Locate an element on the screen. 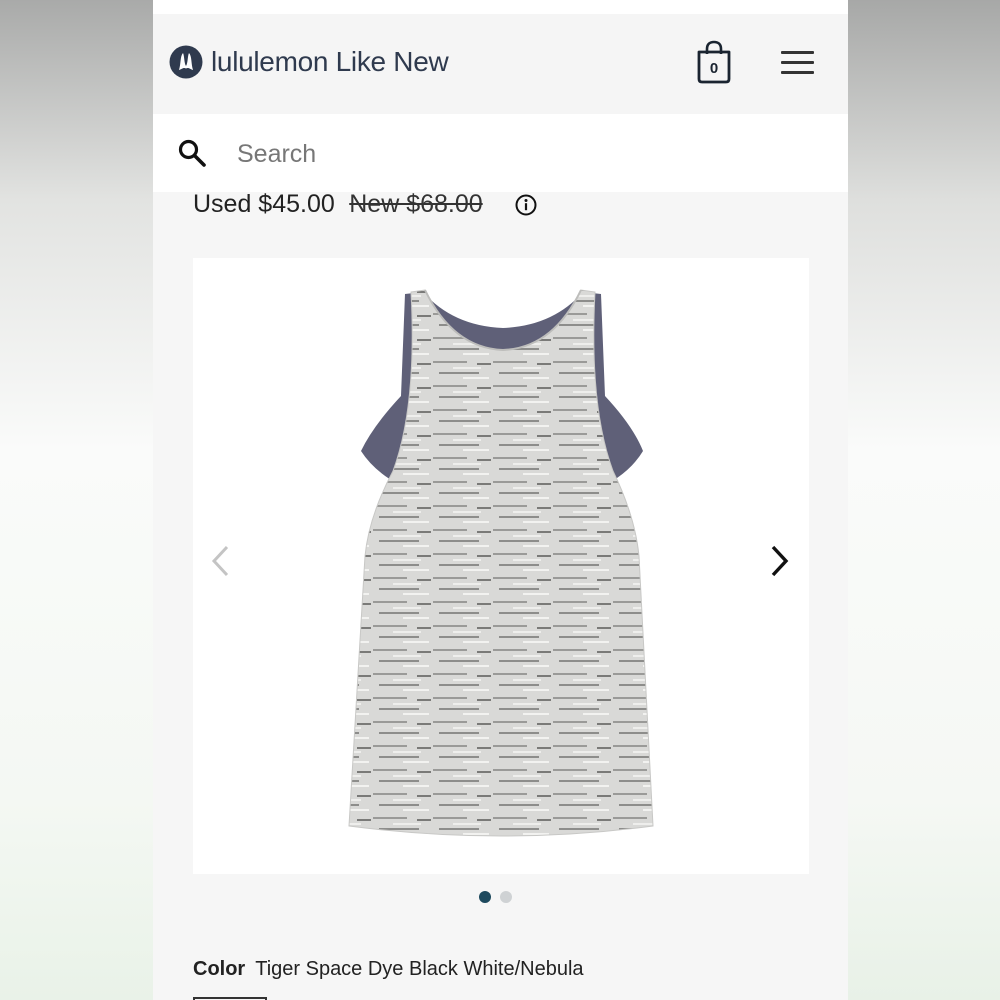  color-label: Color is located at coordinates (219, 969).